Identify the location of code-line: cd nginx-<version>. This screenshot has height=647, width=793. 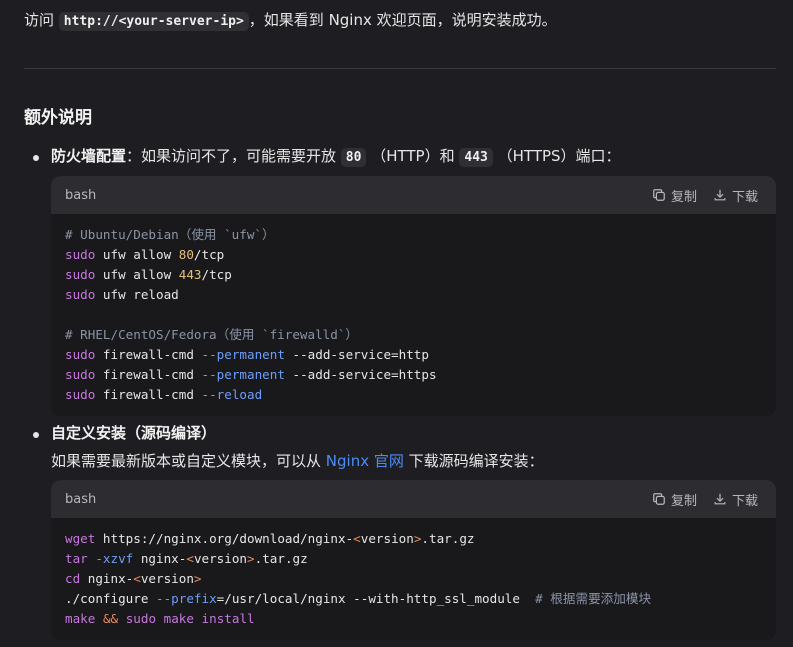
(413, 579).